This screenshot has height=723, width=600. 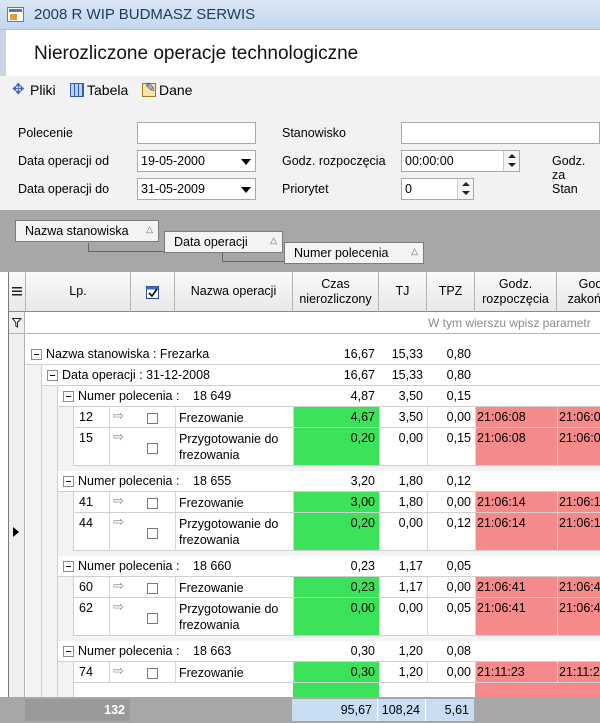 What do you see at coordinates (336, 292) in the screenshot?
I see `column-header-czas: Czas nierozliczony` at bounding box center [336, 292].